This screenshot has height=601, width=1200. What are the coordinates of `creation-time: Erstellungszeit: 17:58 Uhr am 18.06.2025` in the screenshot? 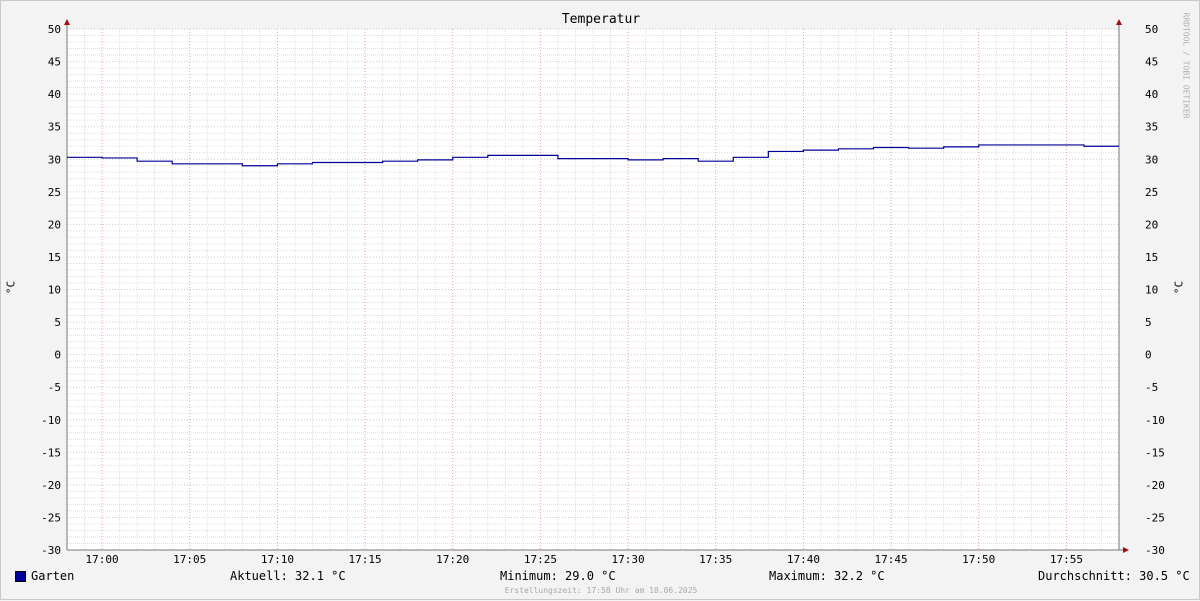 It's located at (601, 590).